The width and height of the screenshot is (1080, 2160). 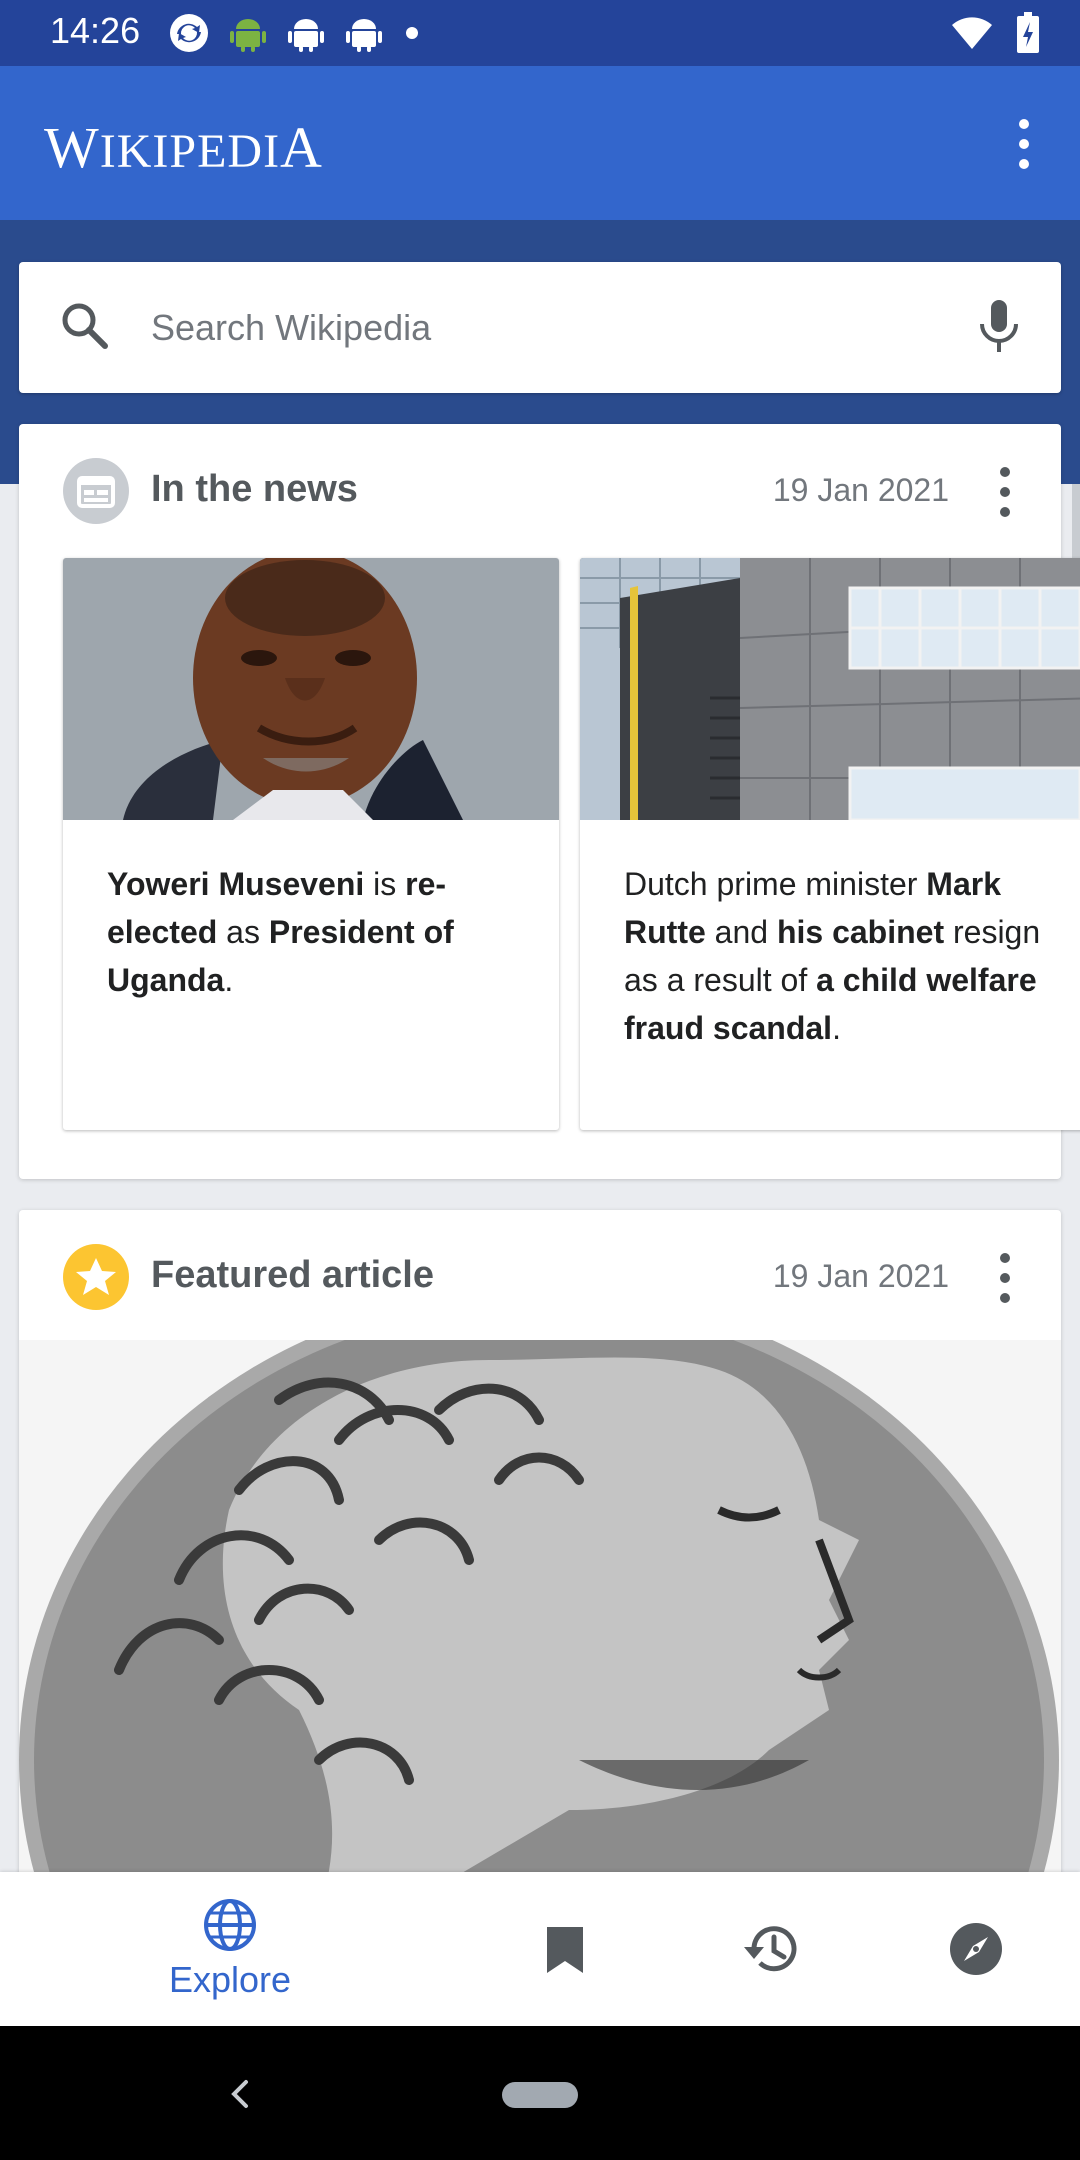 I want to click on wifi-icon, so click(x=972, y=35).